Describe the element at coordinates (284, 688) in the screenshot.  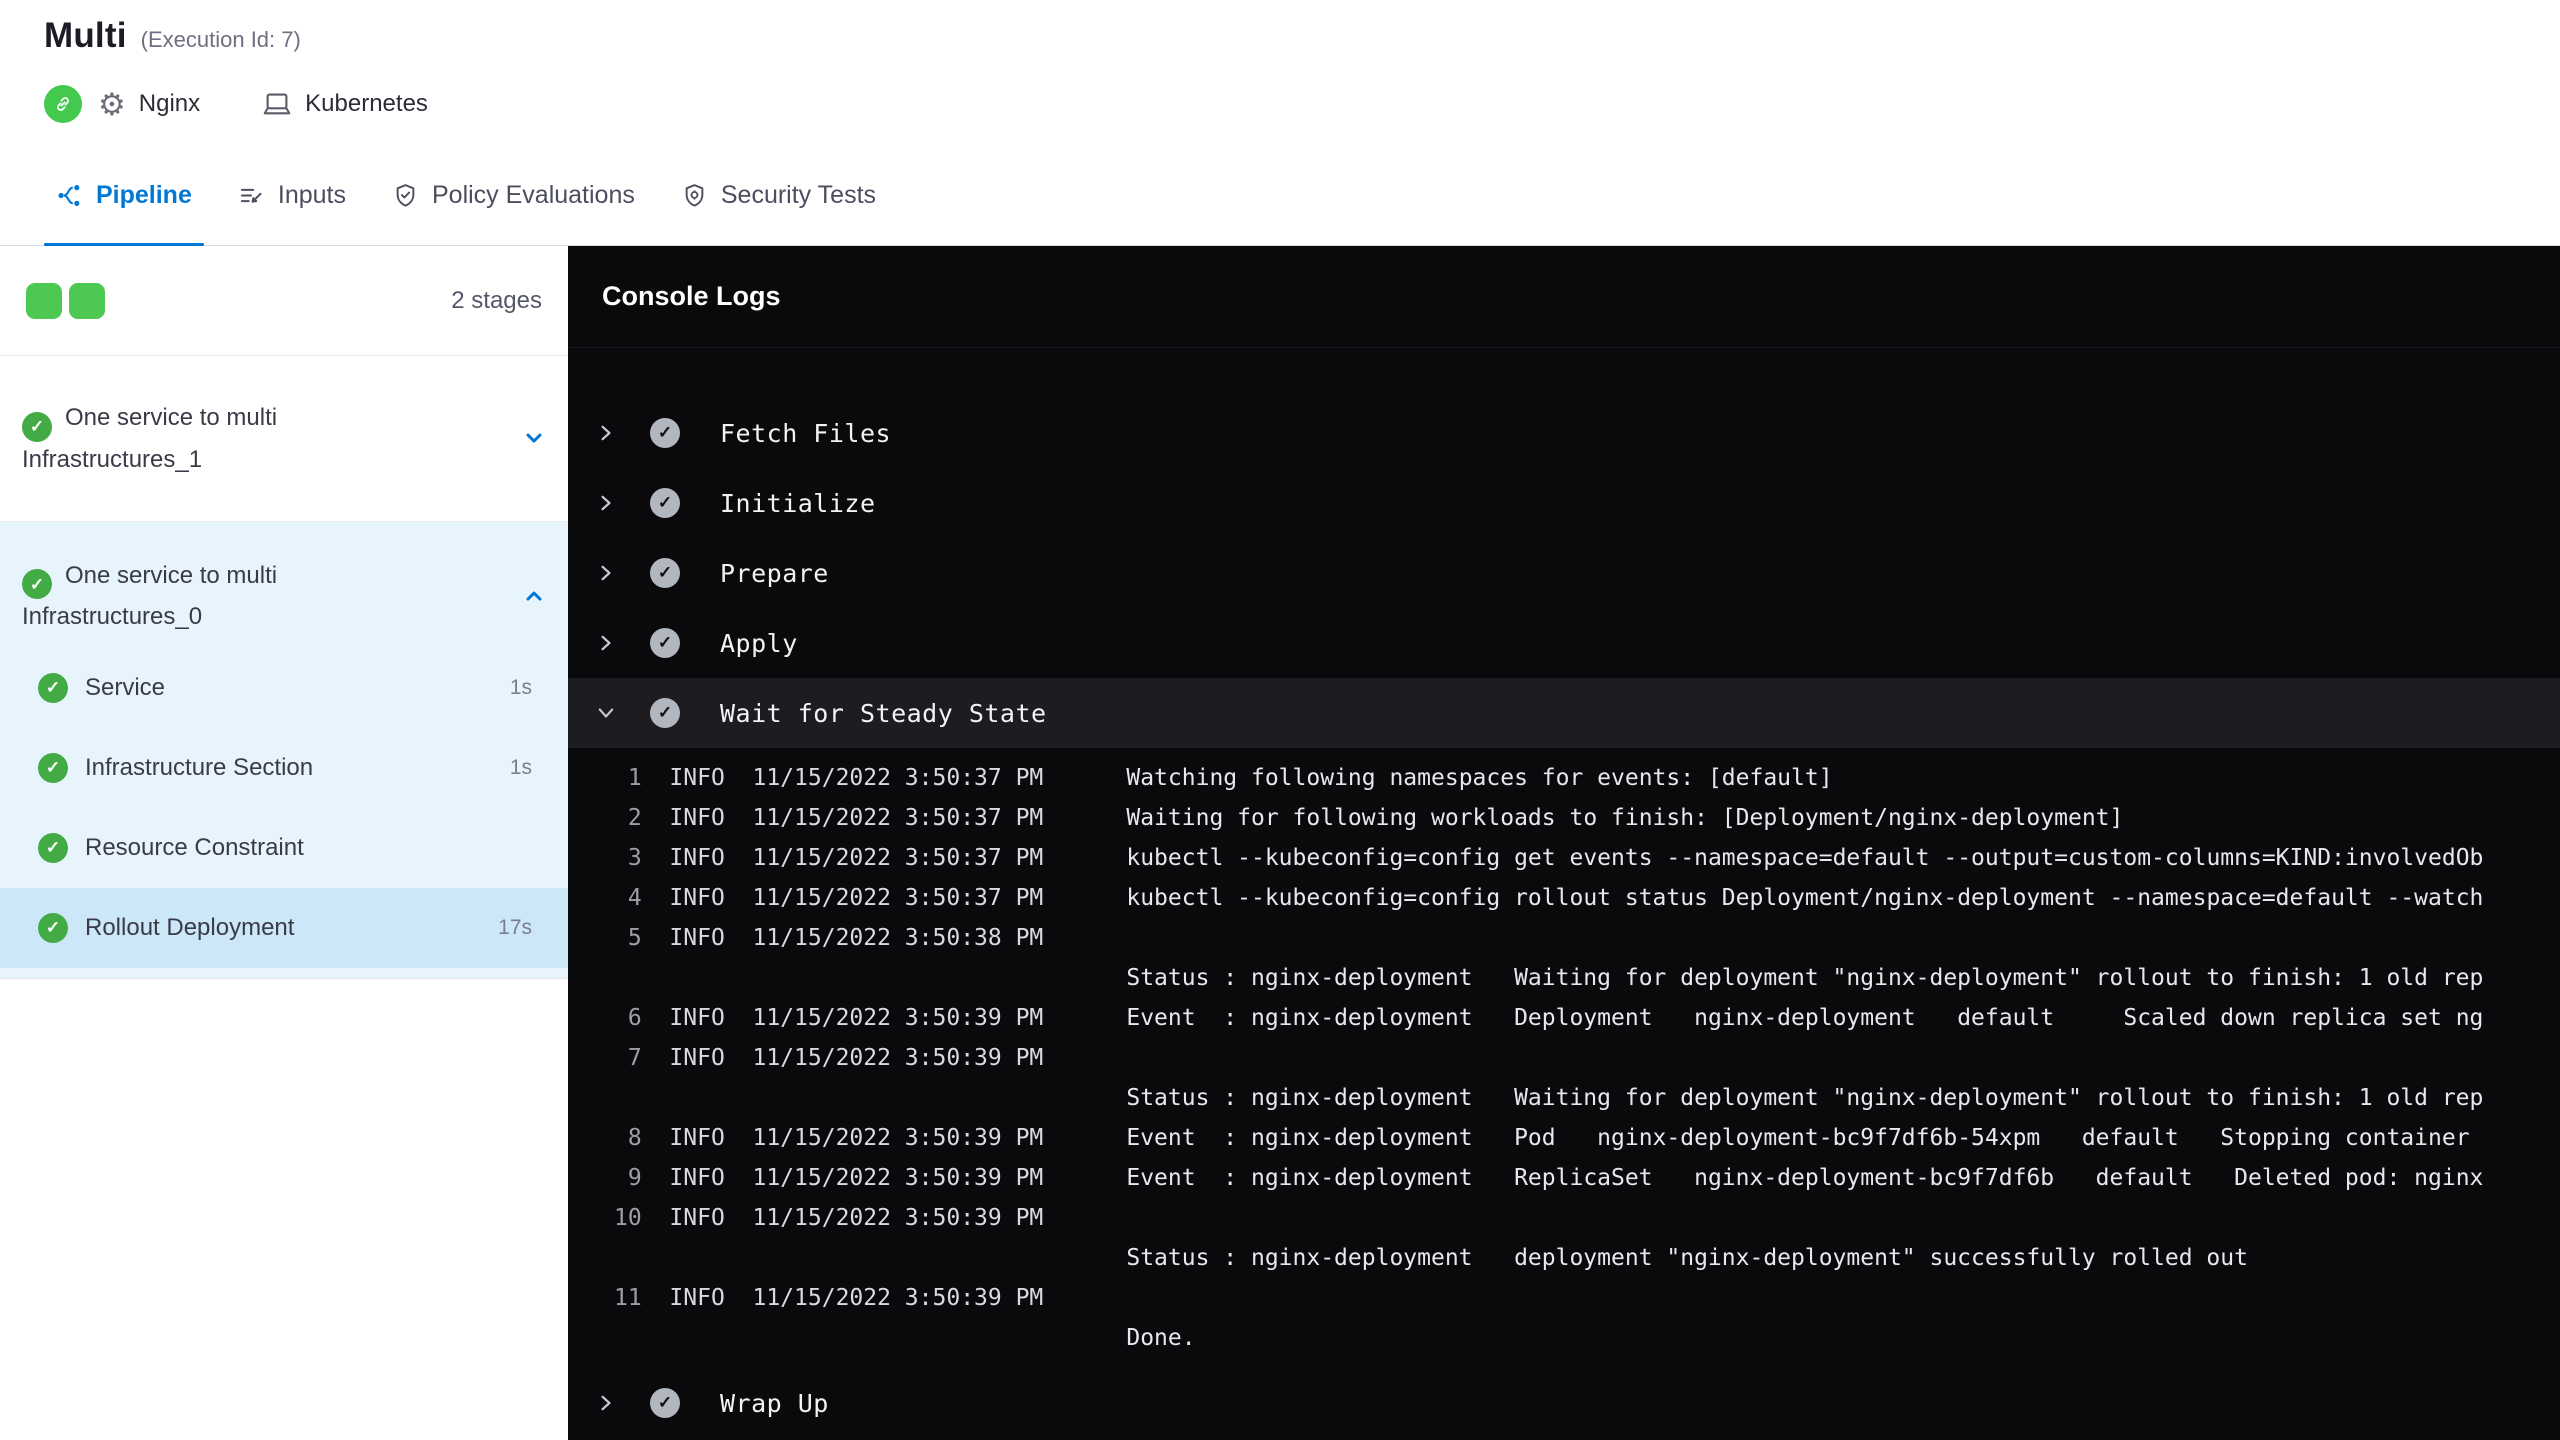
I see `stage-step-service: ✓ Service 1s` at that location.